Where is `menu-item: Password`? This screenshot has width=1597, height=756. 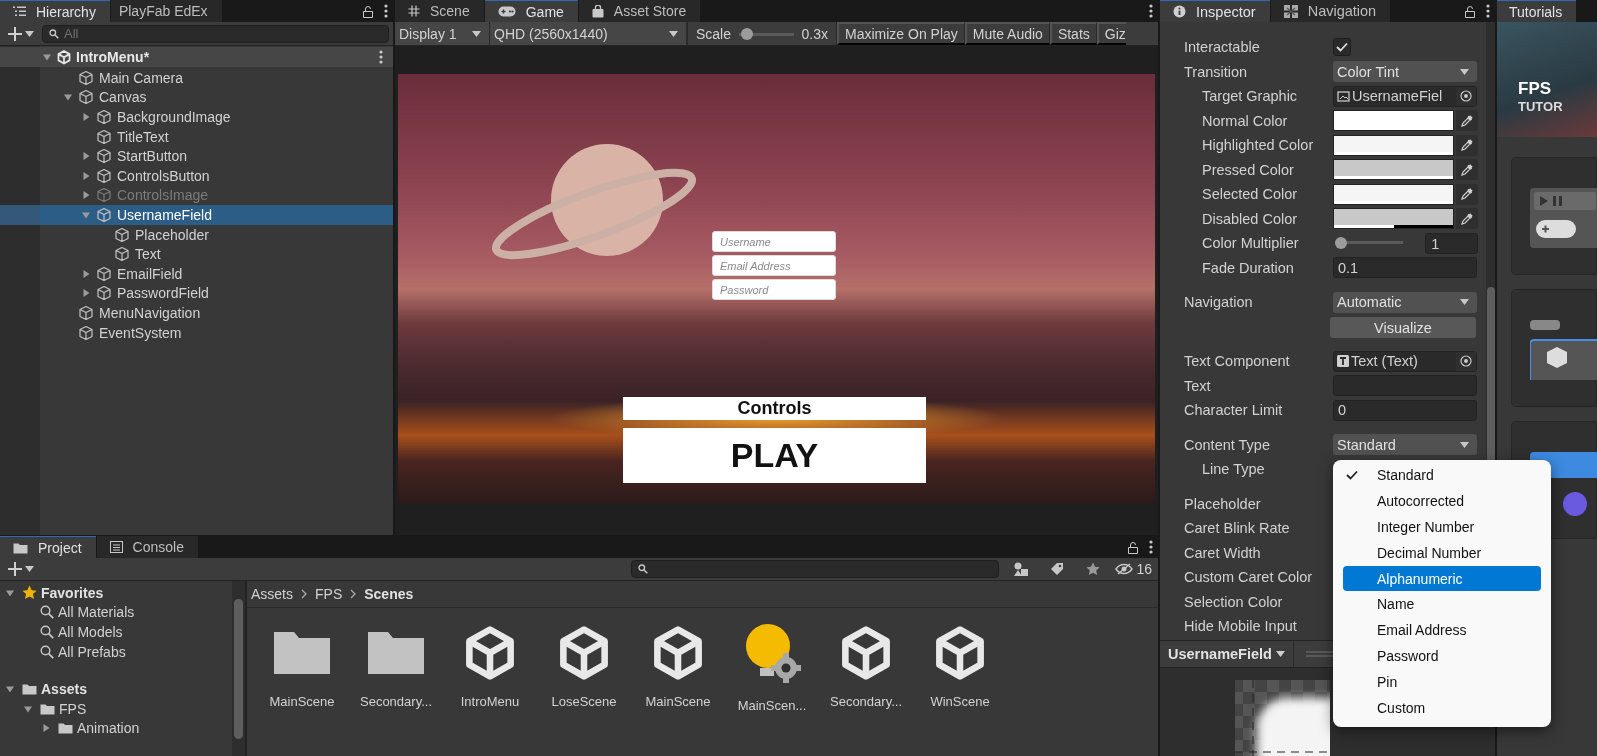
menu-item: Password is located at coordinates (1442, 656).